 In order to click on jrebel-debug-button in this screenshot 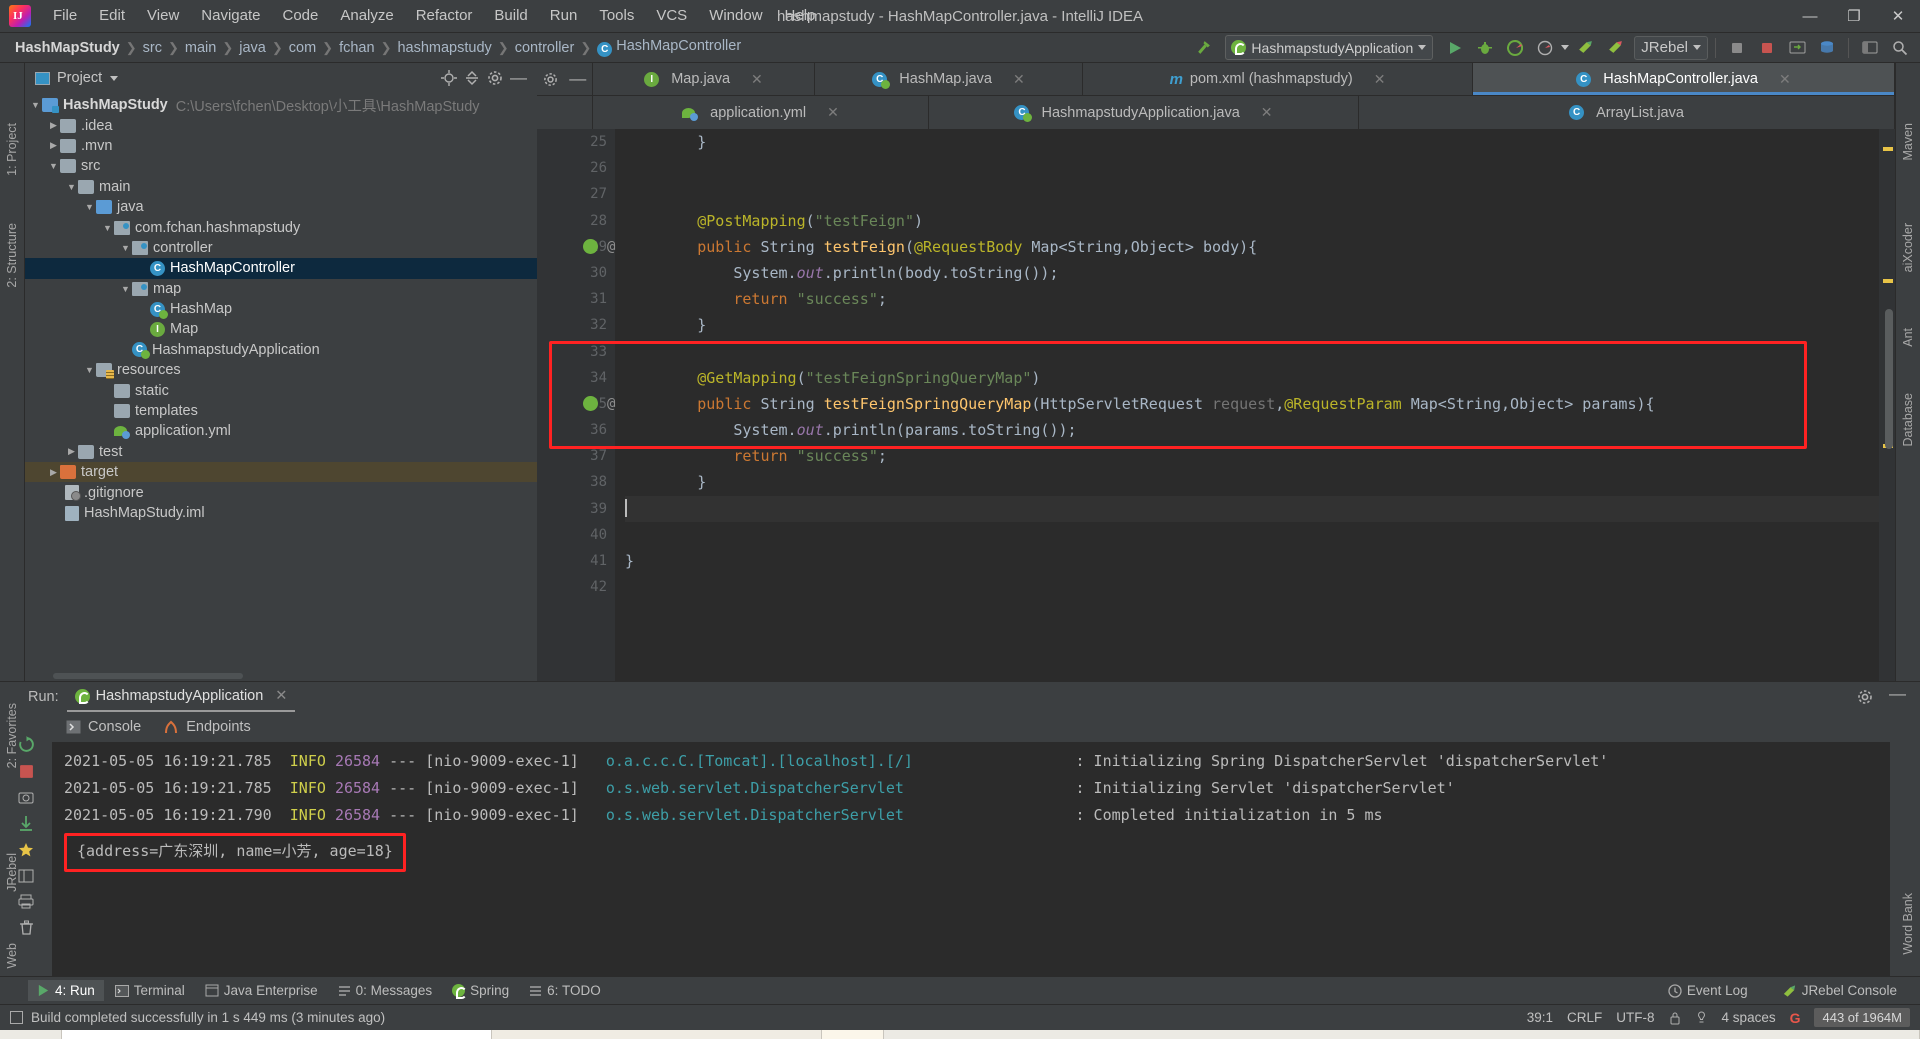, I will do `click(1615, 48)`.